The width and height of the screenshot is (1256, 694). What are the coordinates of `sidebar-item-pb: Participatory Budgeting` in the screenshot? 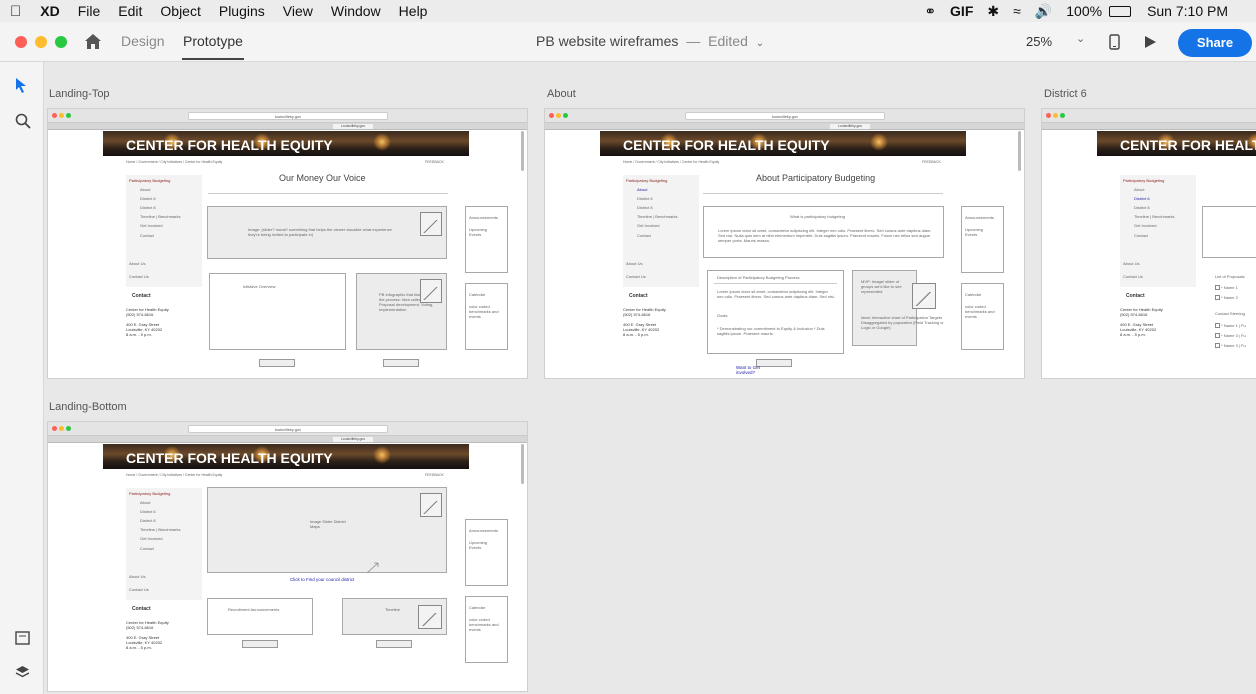 It's located at (150, 493).